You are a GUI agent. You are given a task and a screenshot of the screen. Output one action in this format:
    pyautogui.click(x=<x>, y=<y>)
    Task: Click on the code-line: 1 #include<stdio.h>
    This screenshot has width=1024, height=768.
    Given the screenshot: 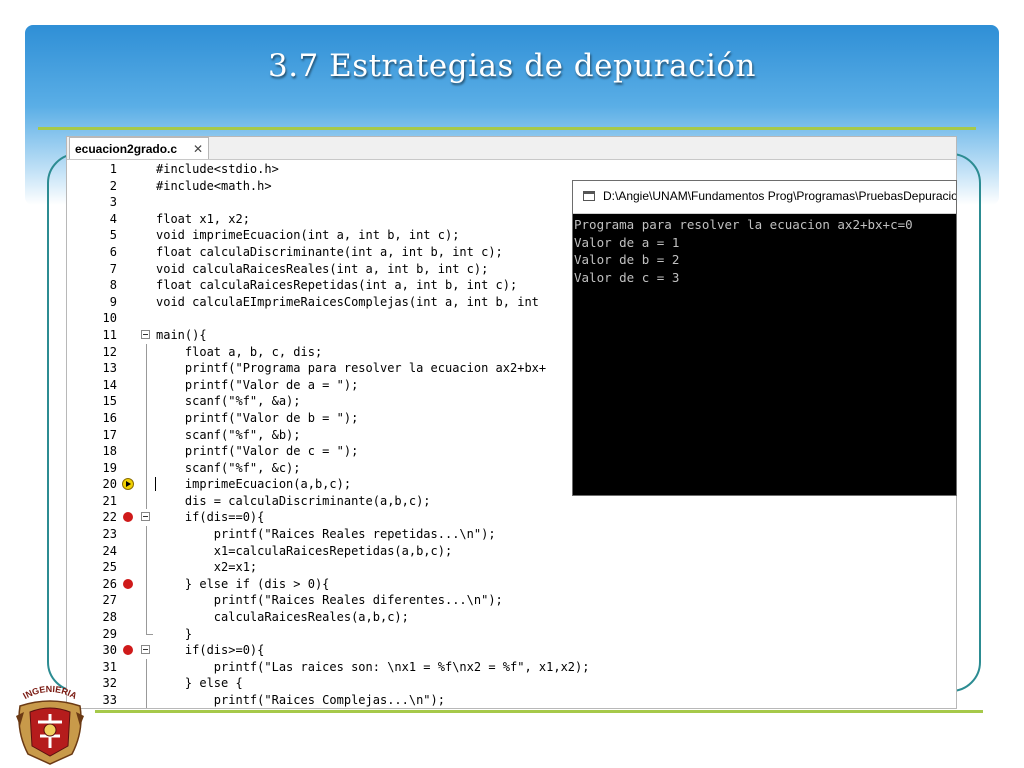 What is the action you would take?
    pyautogui.click(x=511, y=169)
    